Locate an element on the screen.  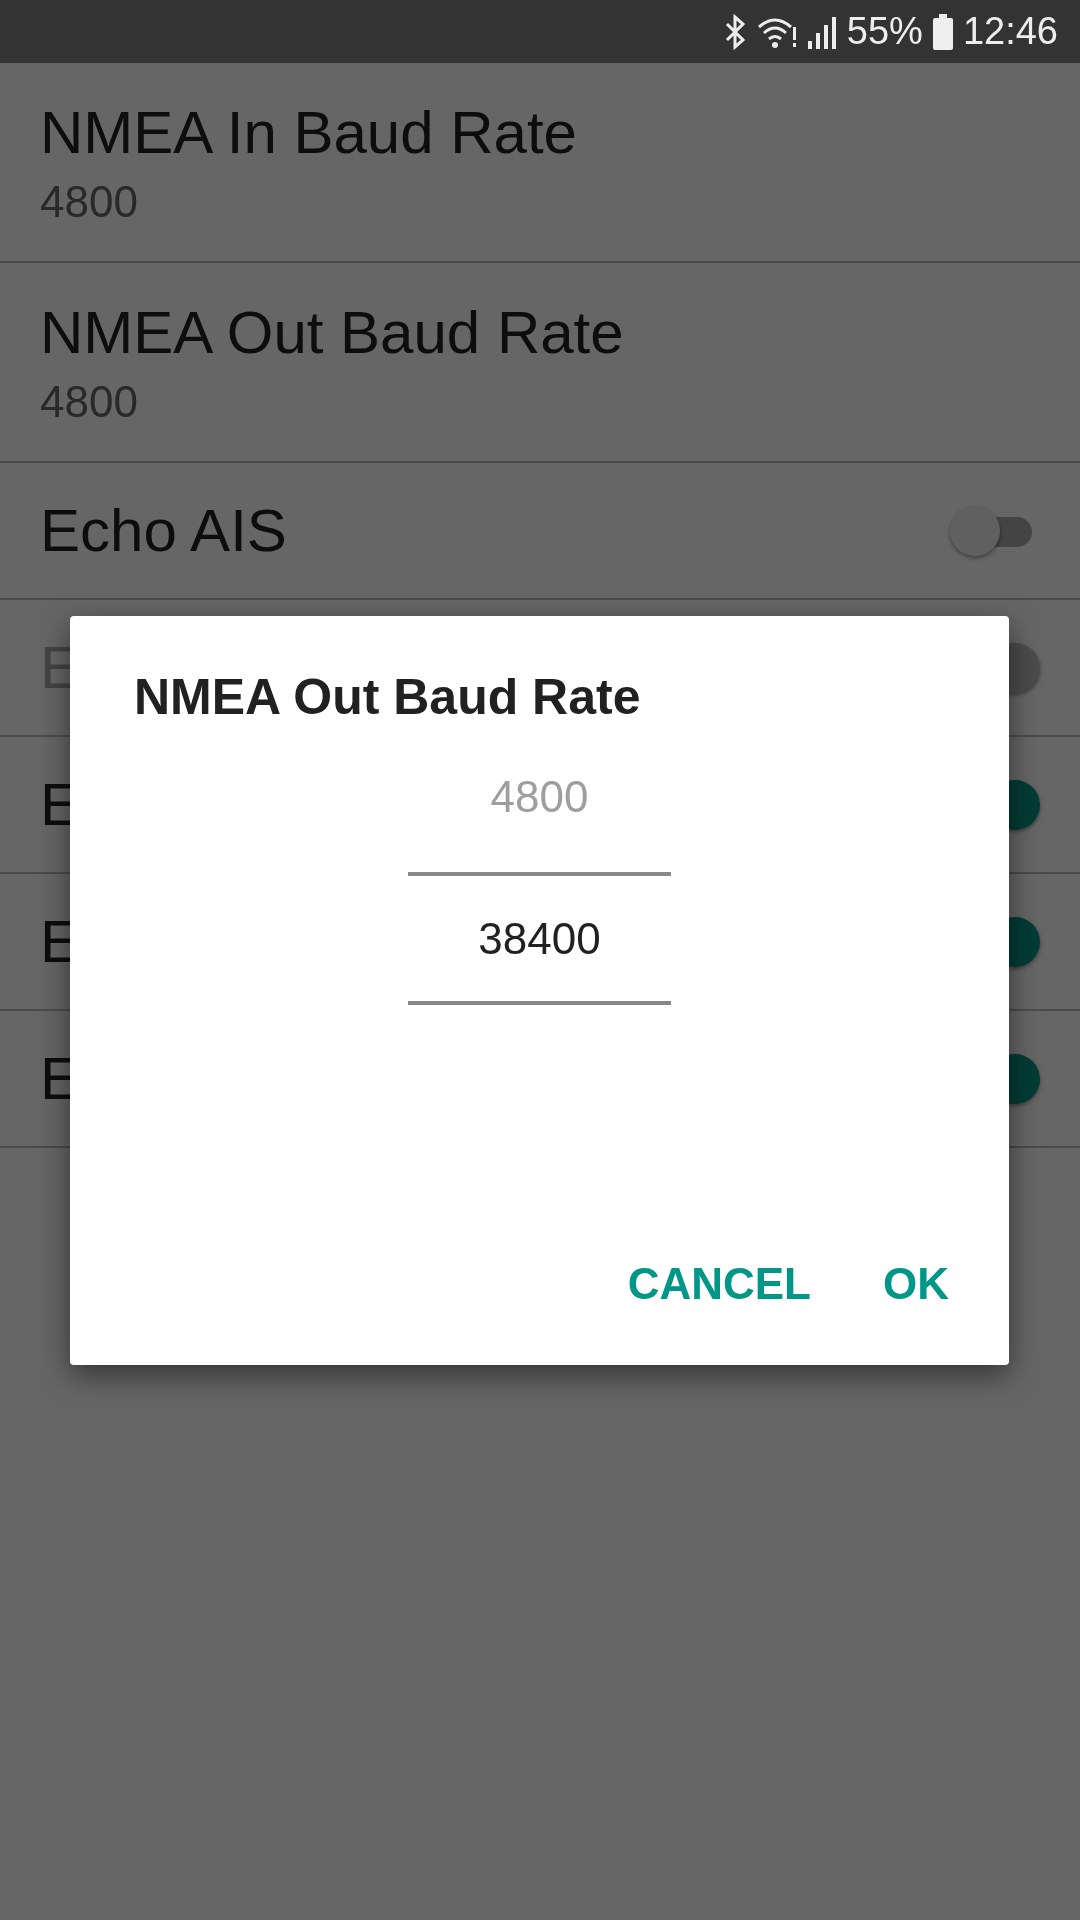
settings-row: NMEA In Baud Rate 4800 is located at coordinates (540, 163).